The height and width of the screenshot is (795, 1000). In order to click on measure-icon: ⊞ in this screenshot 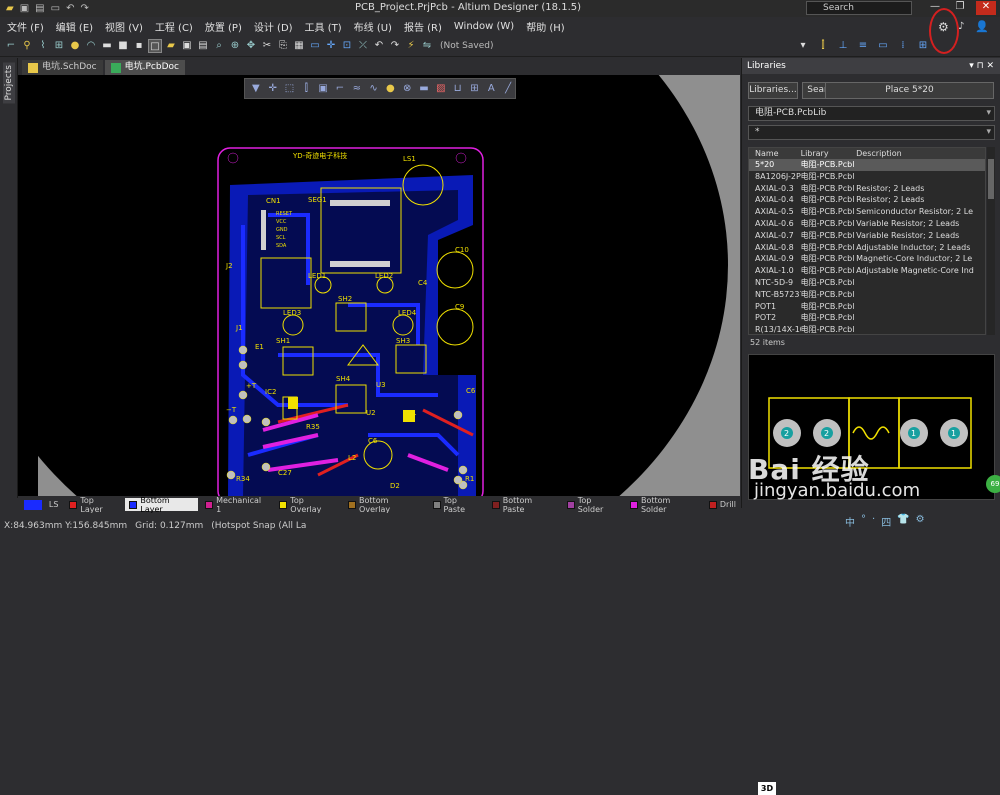, I will do `click(475, 89)`.